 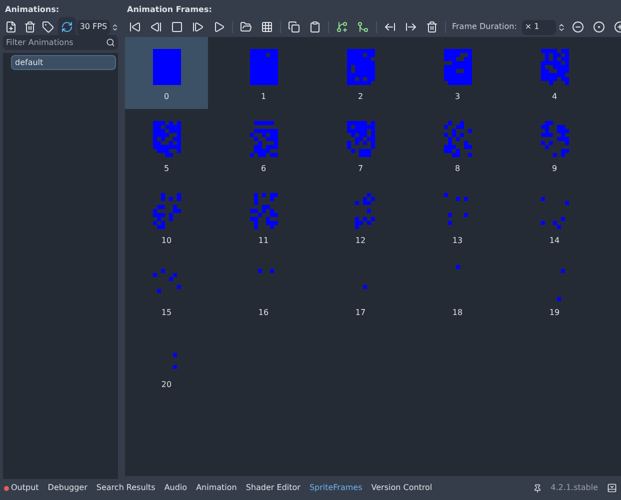 What do you see at coordinates (457, 73) in the screenshot?
I see `frame-tile: 3` at bounding box center [457, 73].